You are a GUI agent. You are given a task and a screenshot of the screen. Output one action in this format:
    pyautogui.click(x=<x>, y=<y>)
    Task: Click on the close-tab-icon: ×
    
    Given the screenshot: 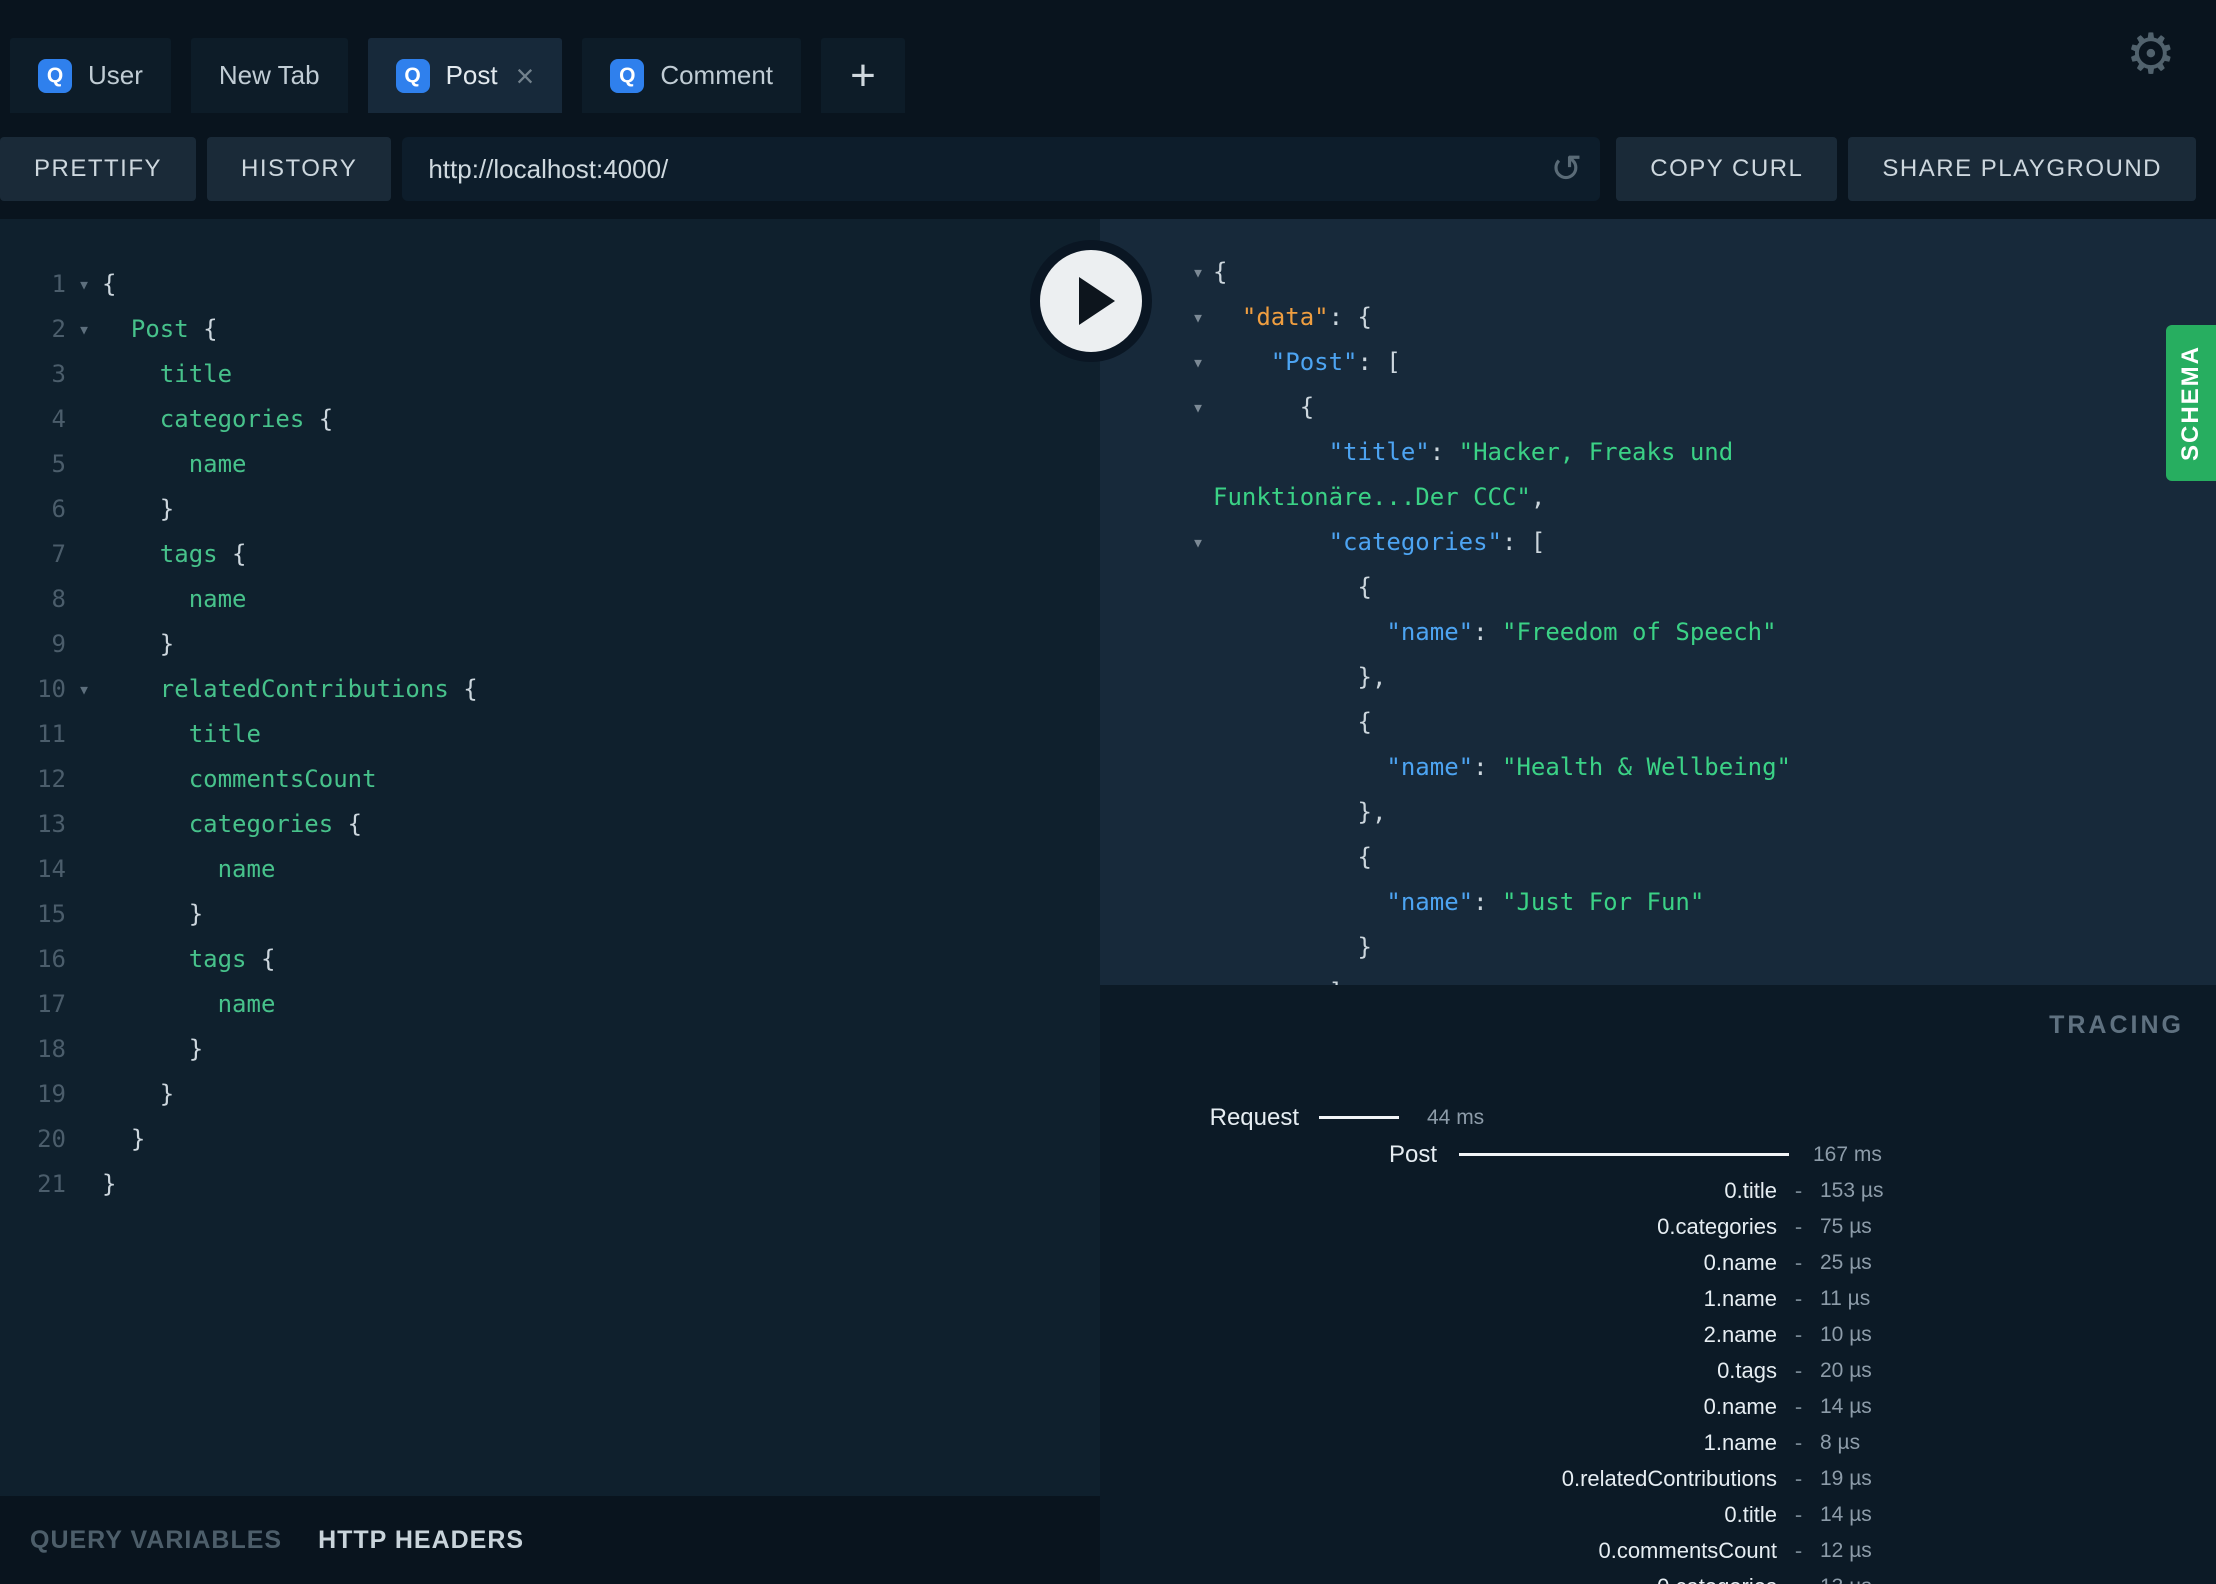 What is the action you would take?
    pyautogui.click(x=525, y=76)
    